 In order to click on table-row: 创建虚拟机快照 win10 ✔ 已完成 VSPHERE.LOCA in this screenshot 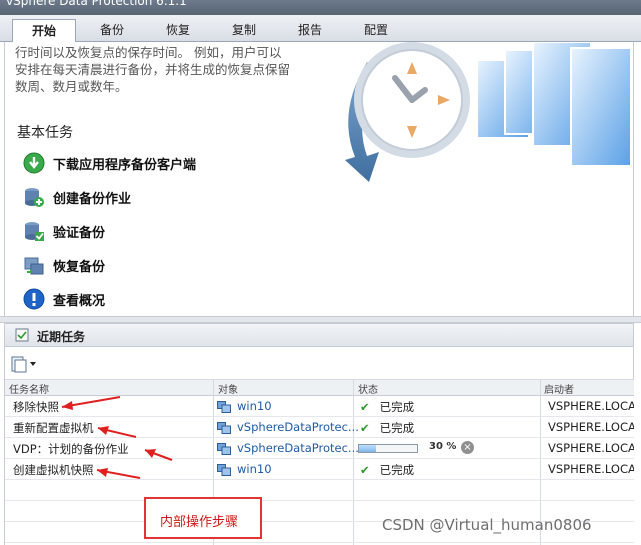, I will do `click(319, 469)`.